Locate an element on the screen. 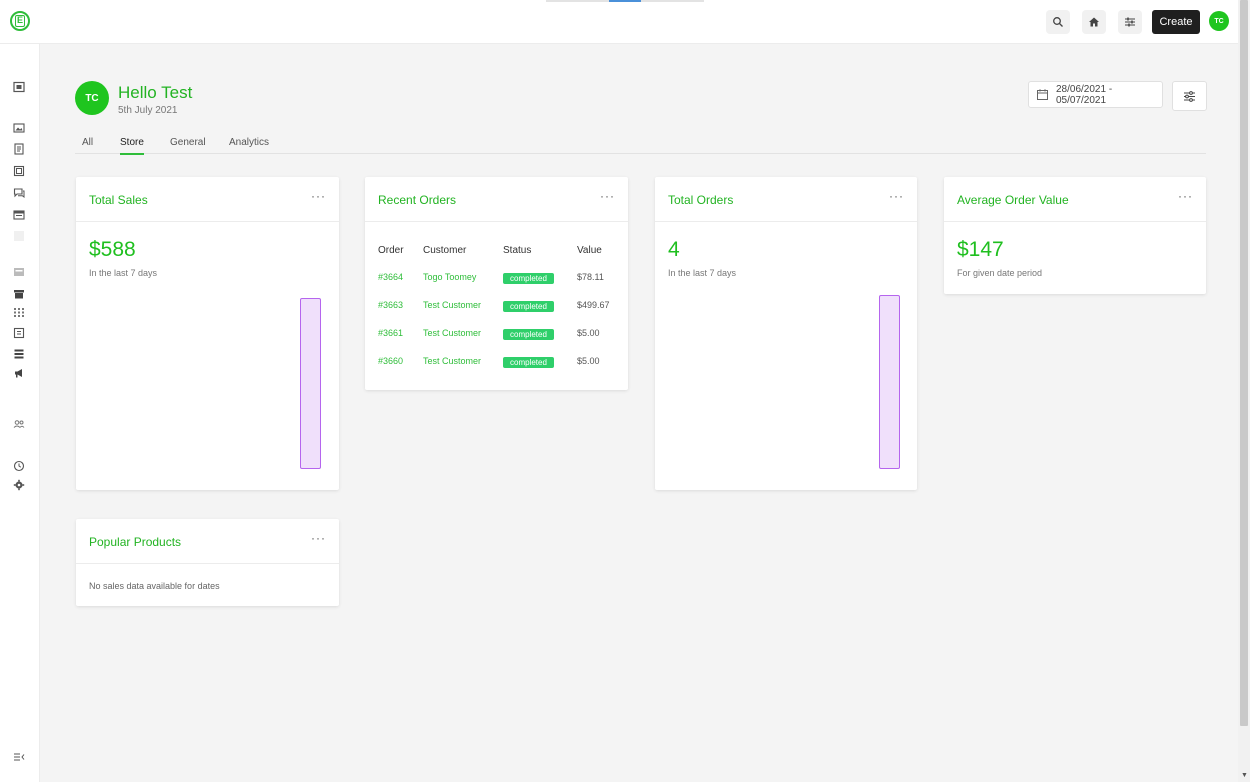  order-number-link: #3660 is located at coordinates (390, 361).